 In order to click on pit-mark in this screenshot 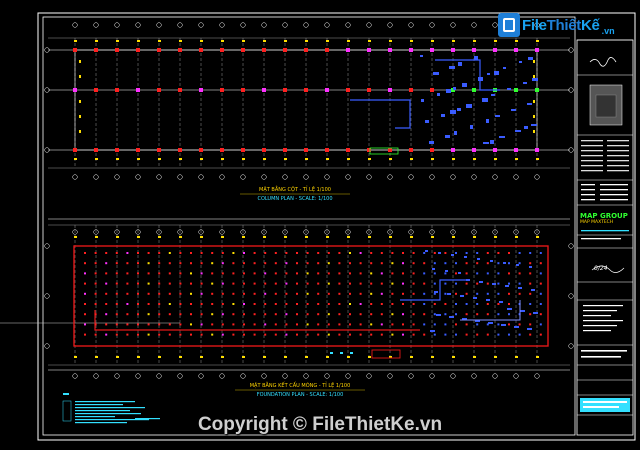, I will do `click(386, 354)`.